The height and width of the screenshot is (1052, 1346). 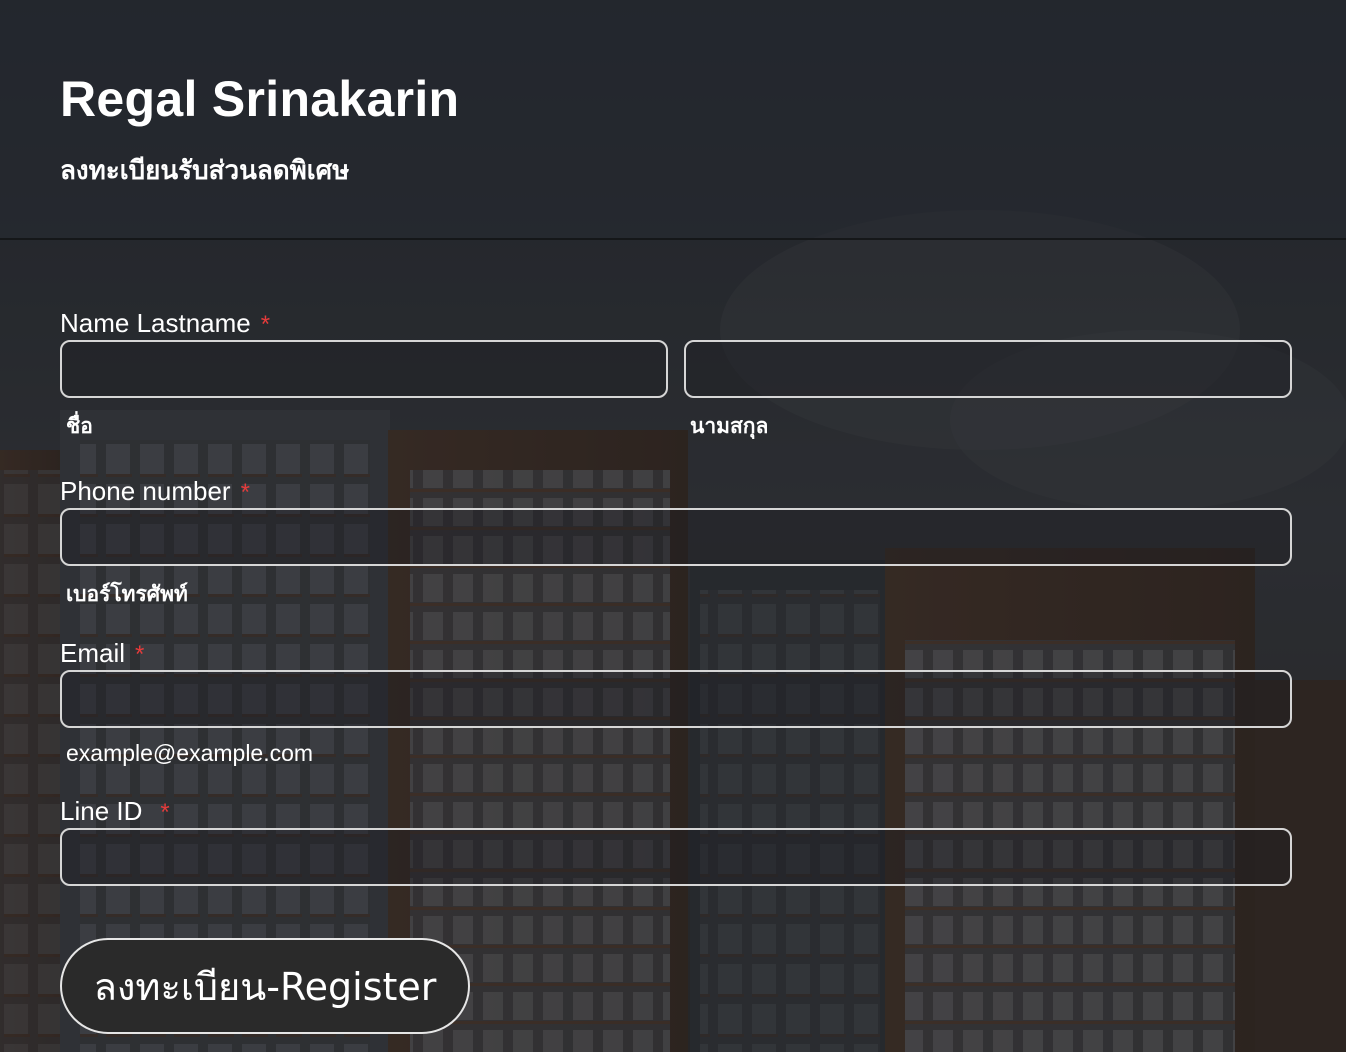 What do you see at coordinates (145, 491) in the screenshot?
I see `phone-label-text: Phone number` at bounding box center [145, 491].